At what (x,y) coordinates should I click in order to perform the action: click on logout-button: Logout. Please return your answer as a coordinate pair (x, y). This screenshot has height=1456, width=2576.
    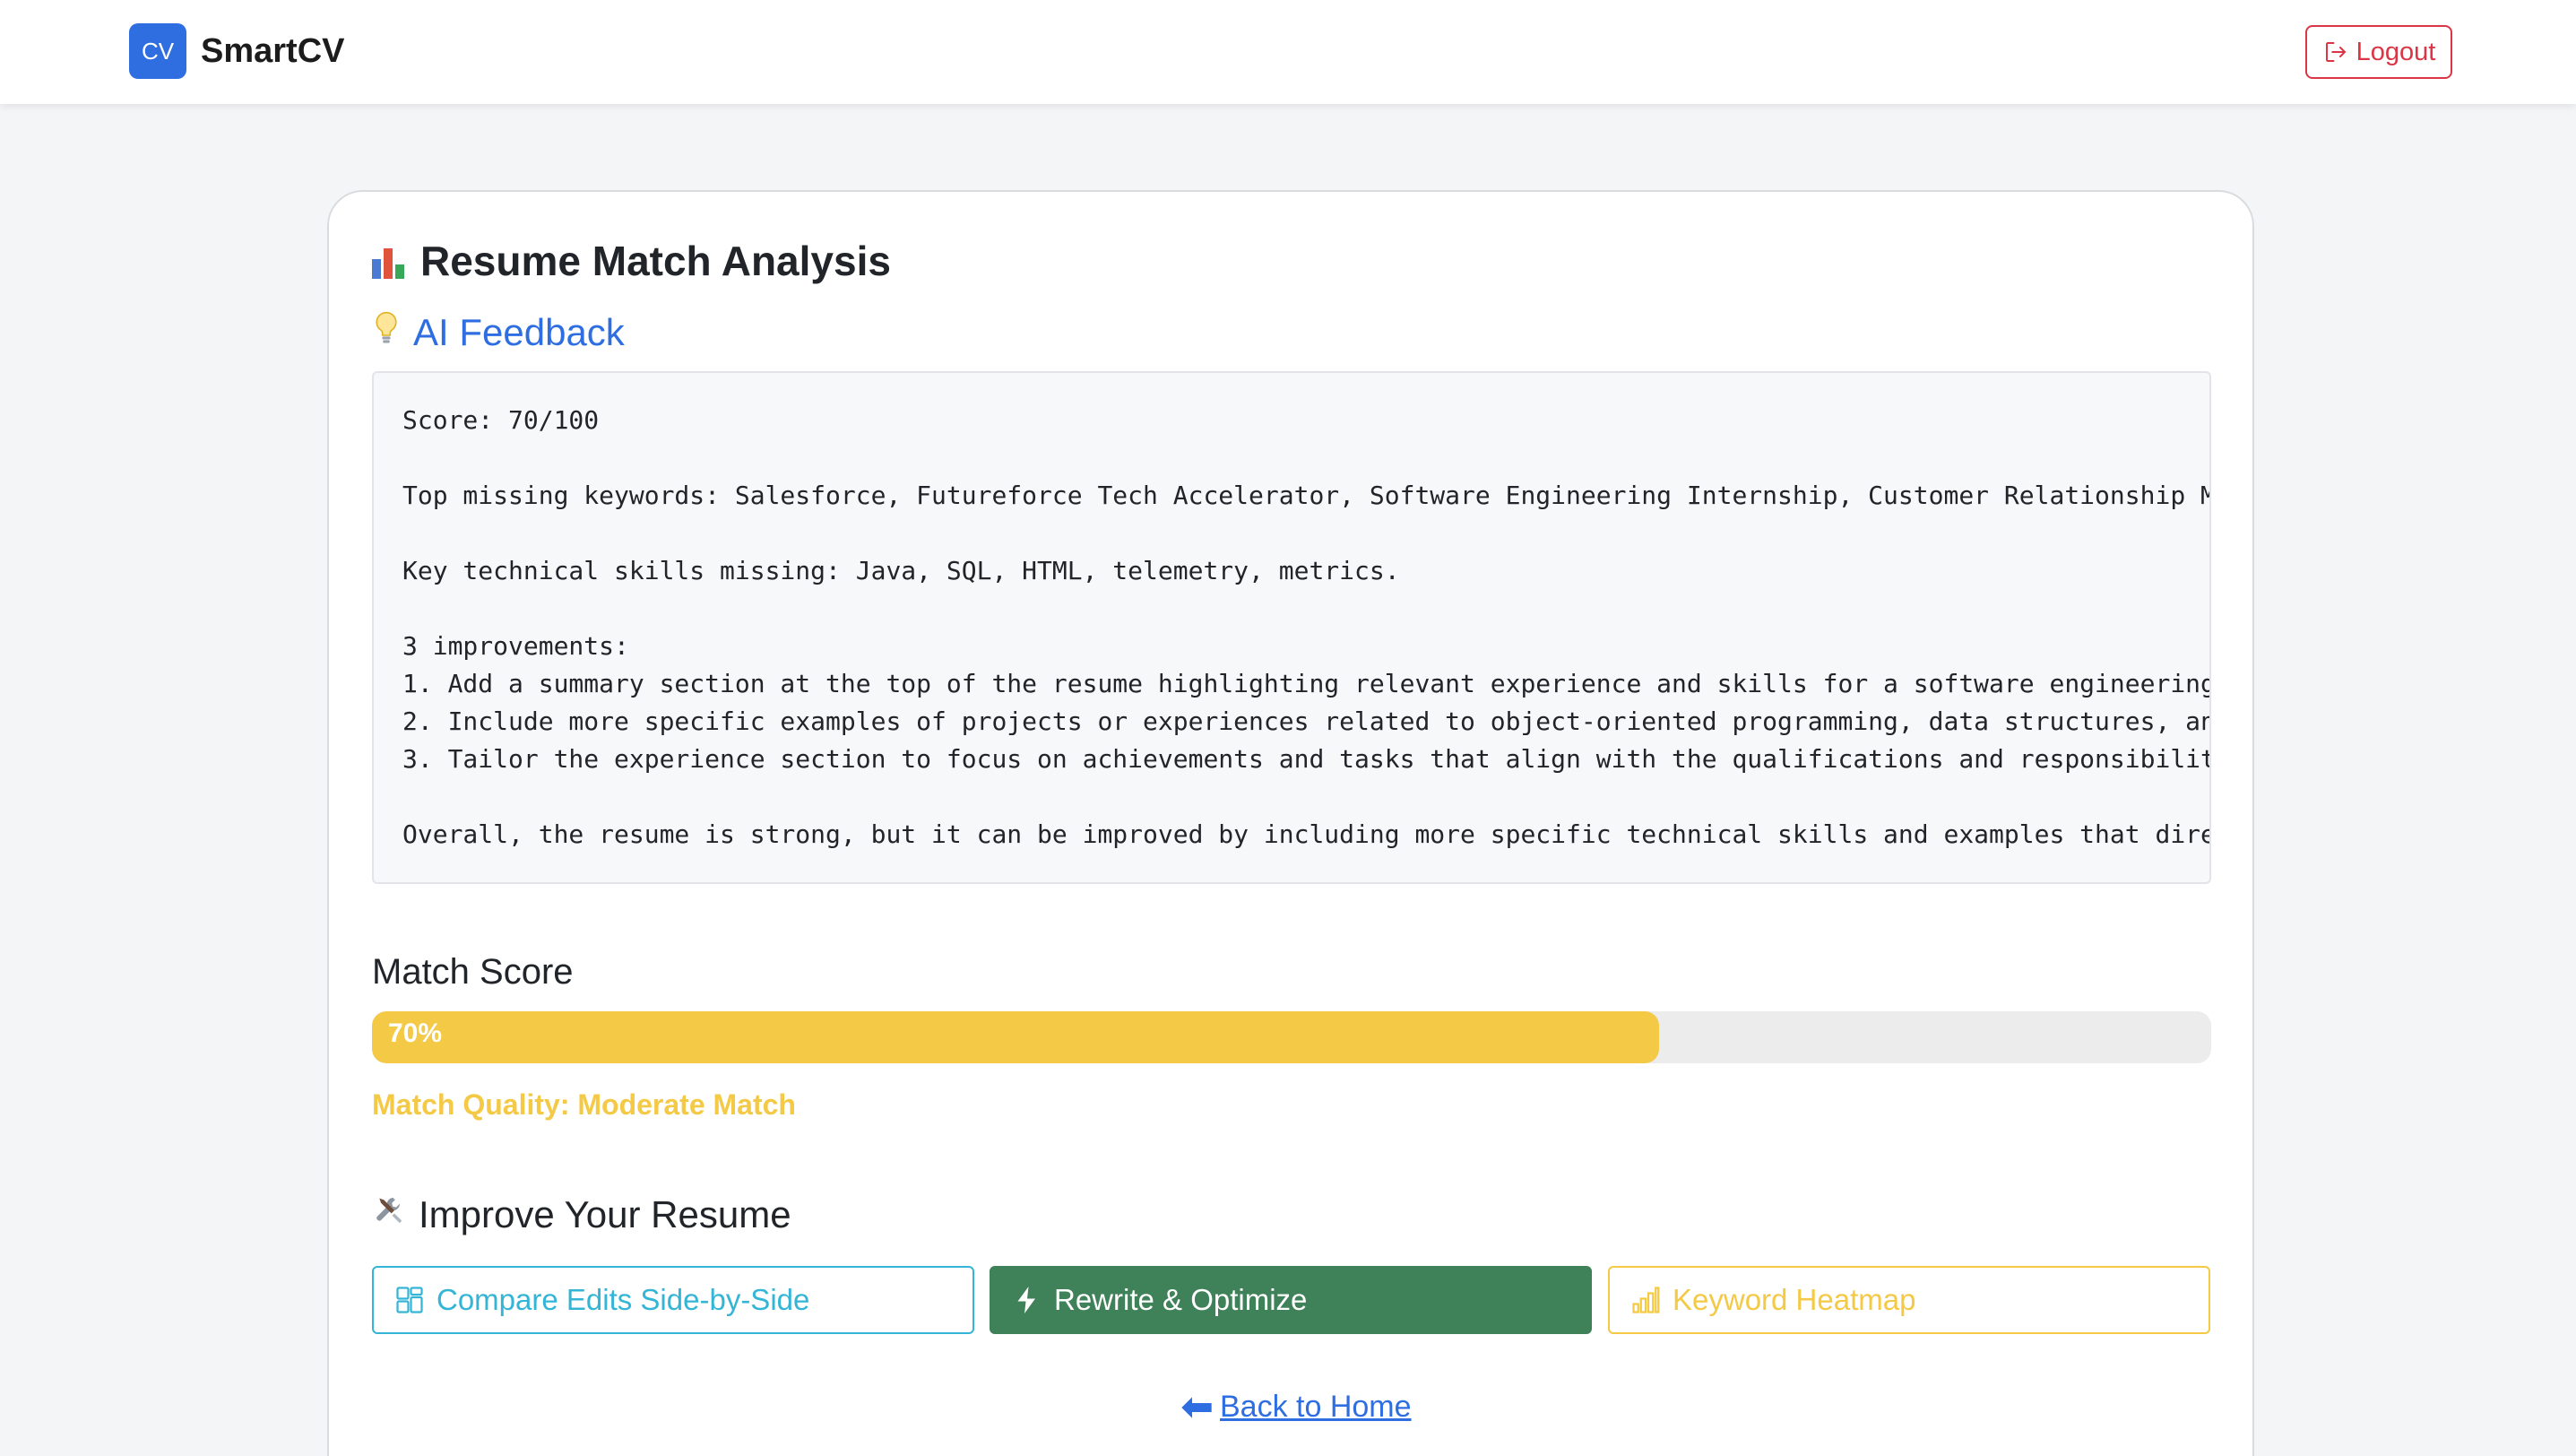
    Looking at the image, I should click on (2378, 52).